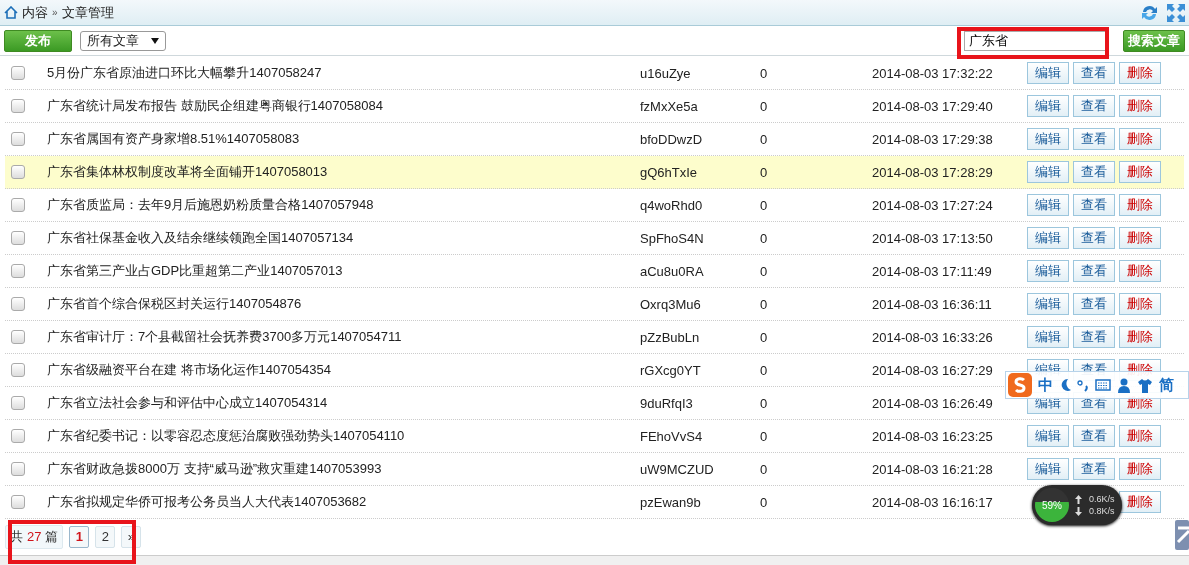 The width and height of the screenshot is (1189, 565). Describe the element at coordinates (174, 139) in the screenshot. I see `article-title: 广东省属国有资产身家增8.51%1407058083` at that location.